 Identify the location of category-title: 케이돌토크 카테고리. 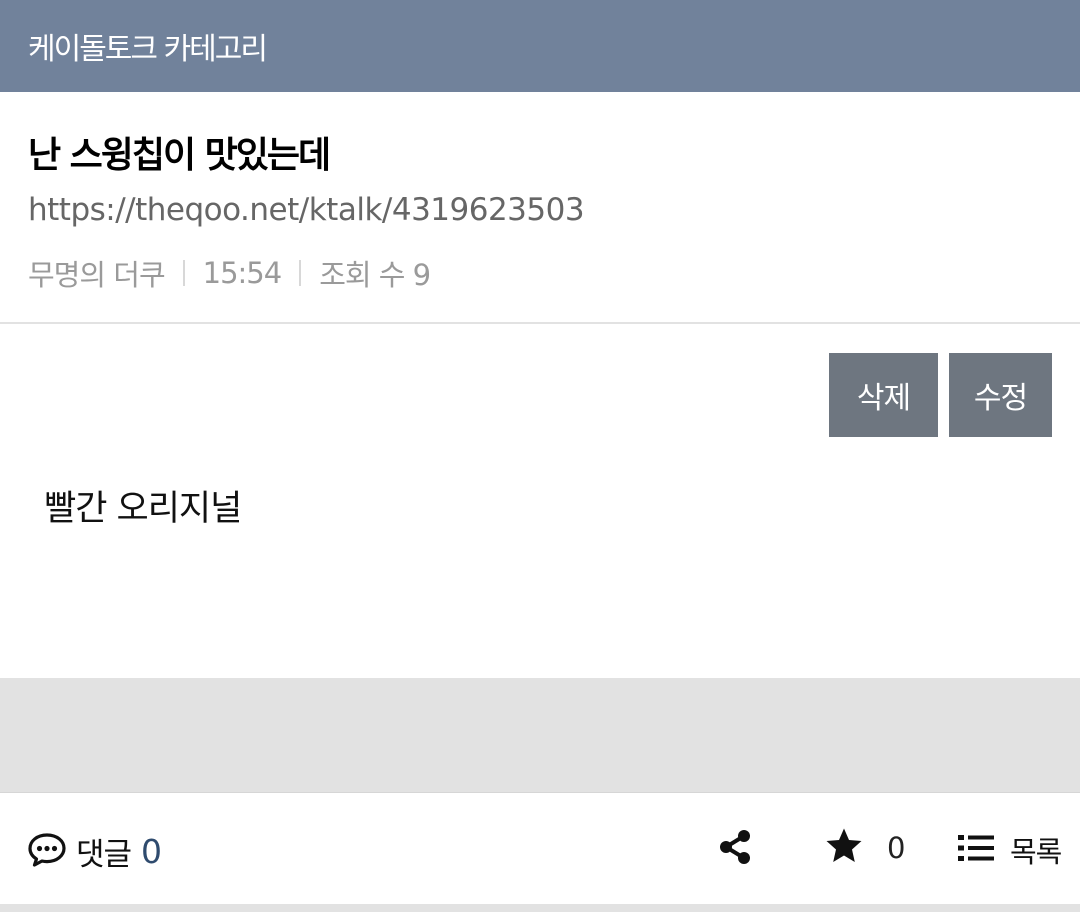
(148, 46).